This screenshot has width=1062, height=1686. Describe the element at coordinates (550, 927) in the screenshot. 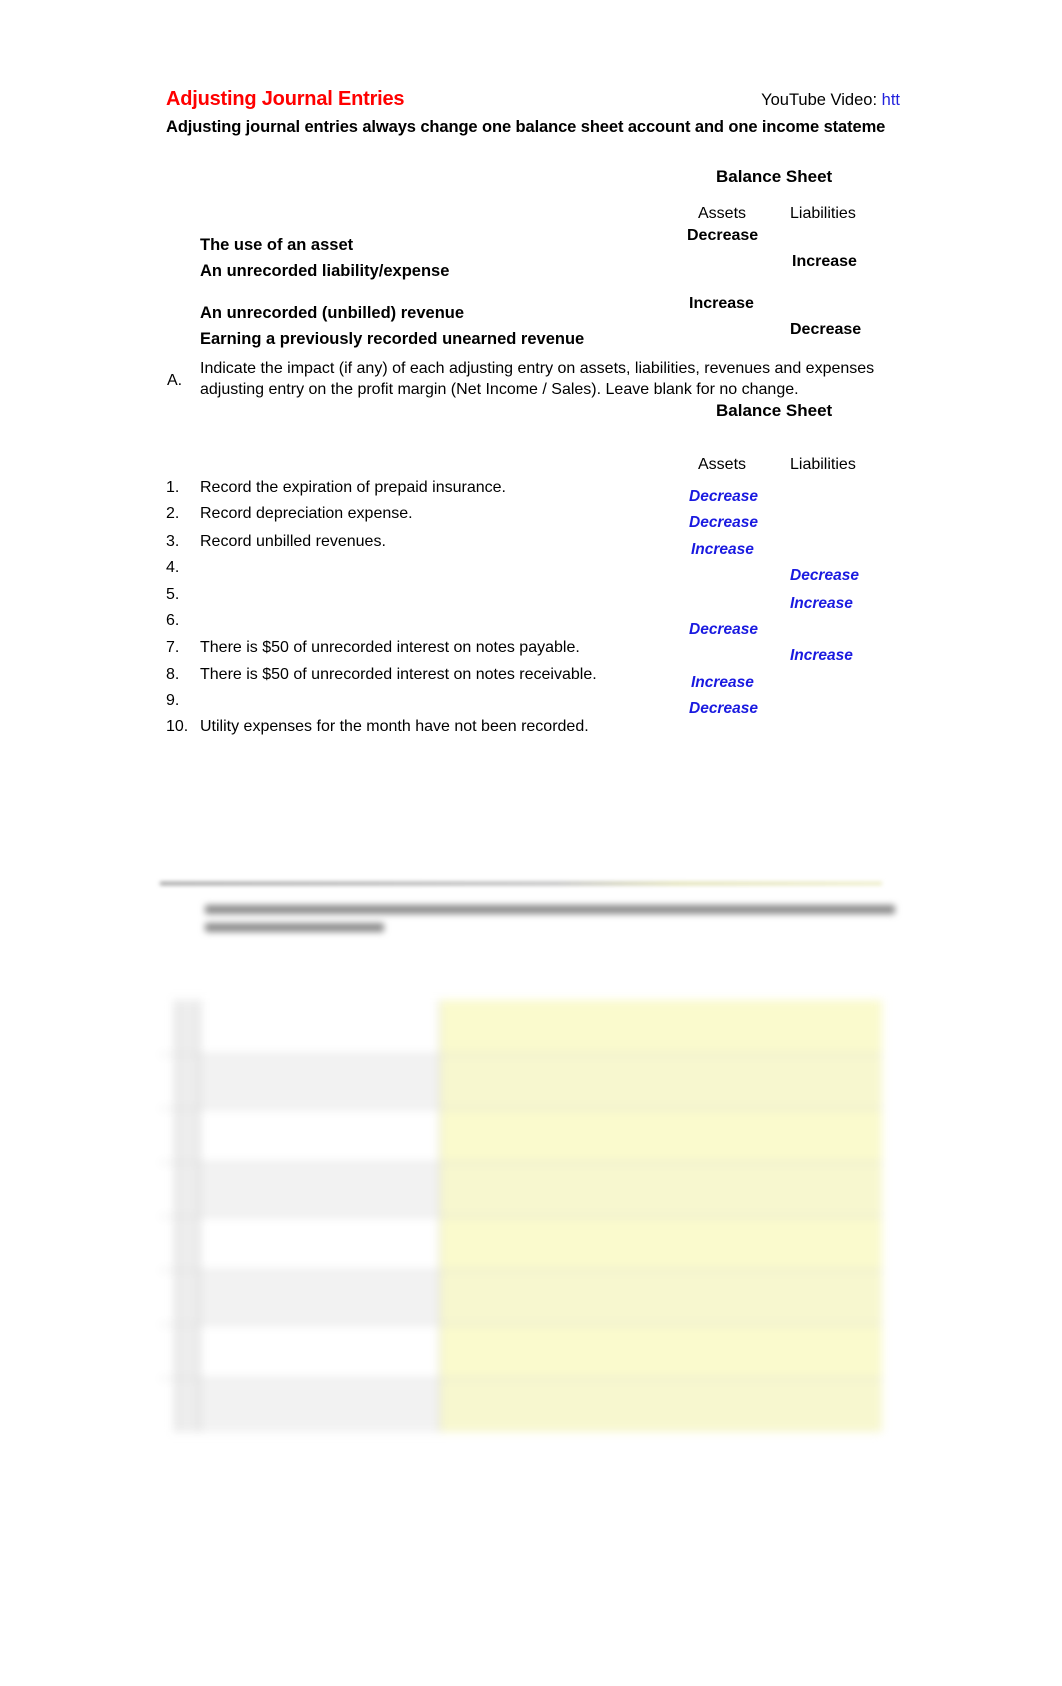

I see `obscured-paragraph` at that location.